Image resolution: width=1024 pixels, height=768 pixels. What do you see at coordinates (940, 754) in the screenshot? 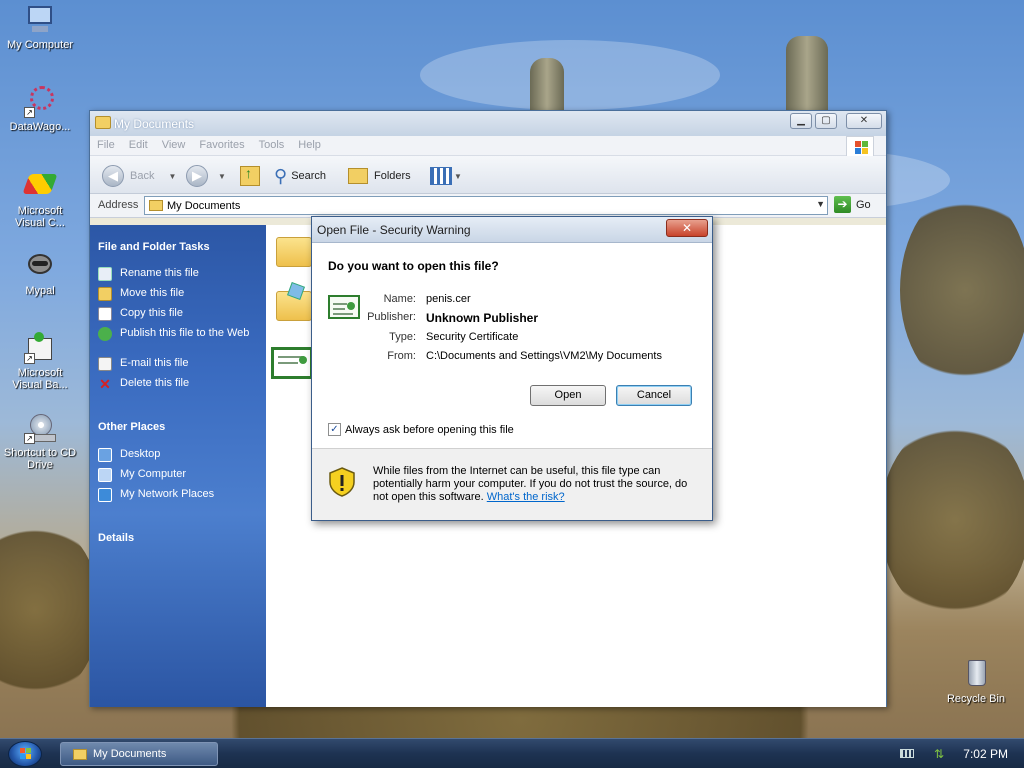
I see `network-icon: ⇅` at bounding box center [940, 754].